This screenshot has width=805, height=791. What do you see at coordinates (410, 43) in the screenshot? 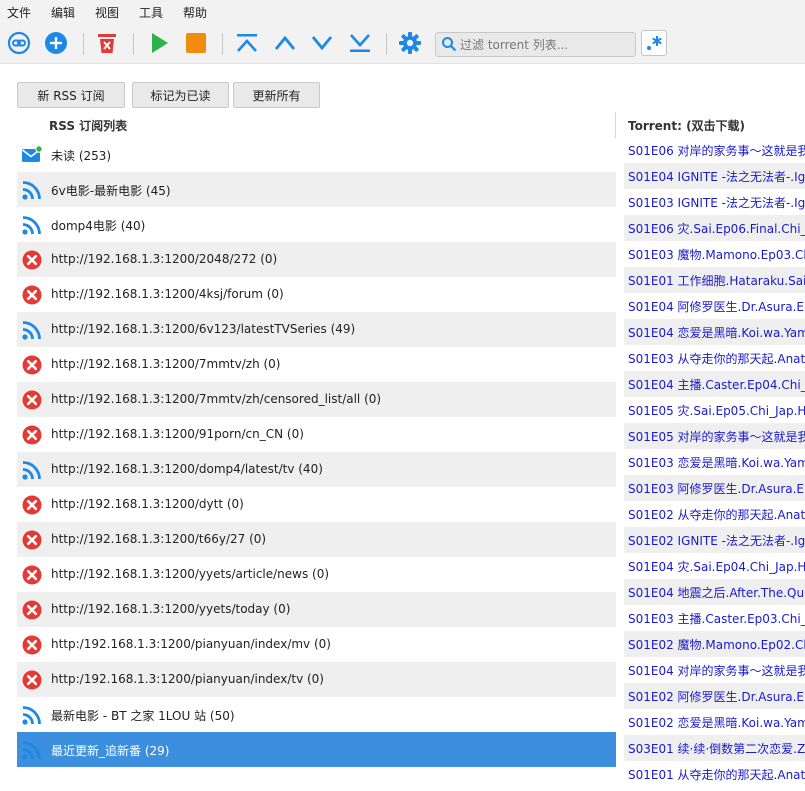
I see `settings-button` at bounding box center [410, 43].